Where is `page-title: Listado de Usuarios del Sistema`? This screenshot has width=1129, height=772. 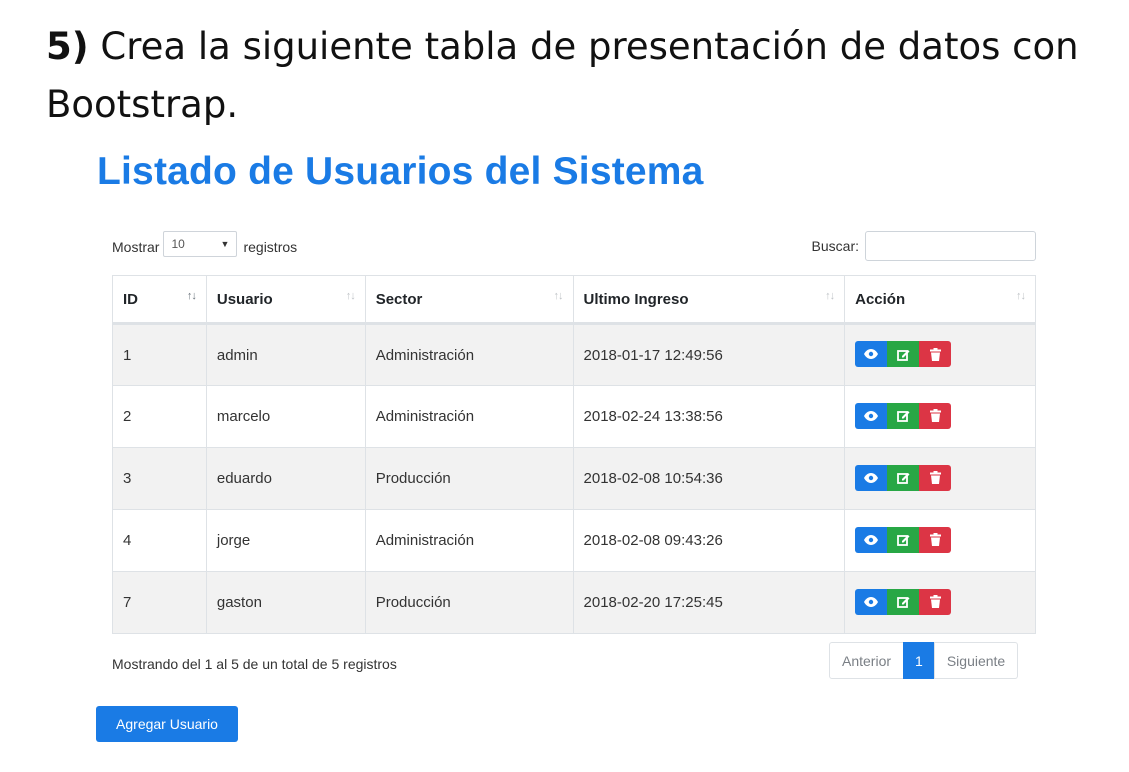
page-title: Listado de Usuarios del Sistema is located at coordinates (400, 171).